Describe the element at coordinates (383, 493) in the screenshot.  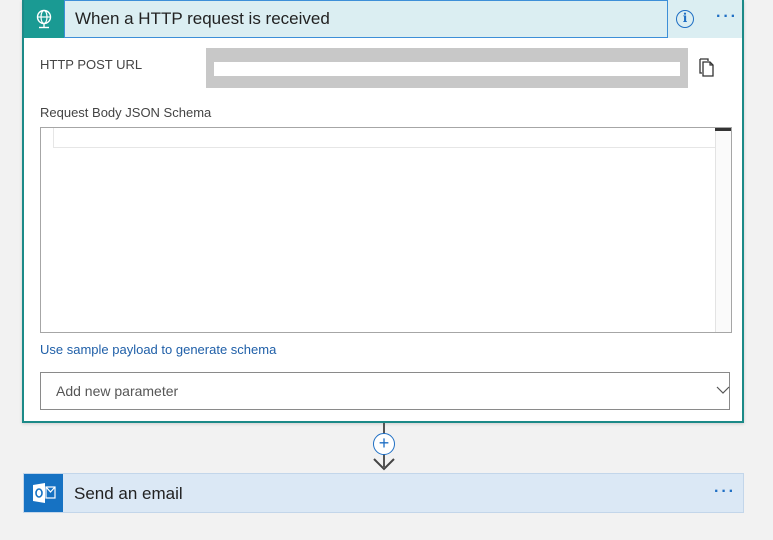
I see `send-email-card: Send an email ···` at that location.